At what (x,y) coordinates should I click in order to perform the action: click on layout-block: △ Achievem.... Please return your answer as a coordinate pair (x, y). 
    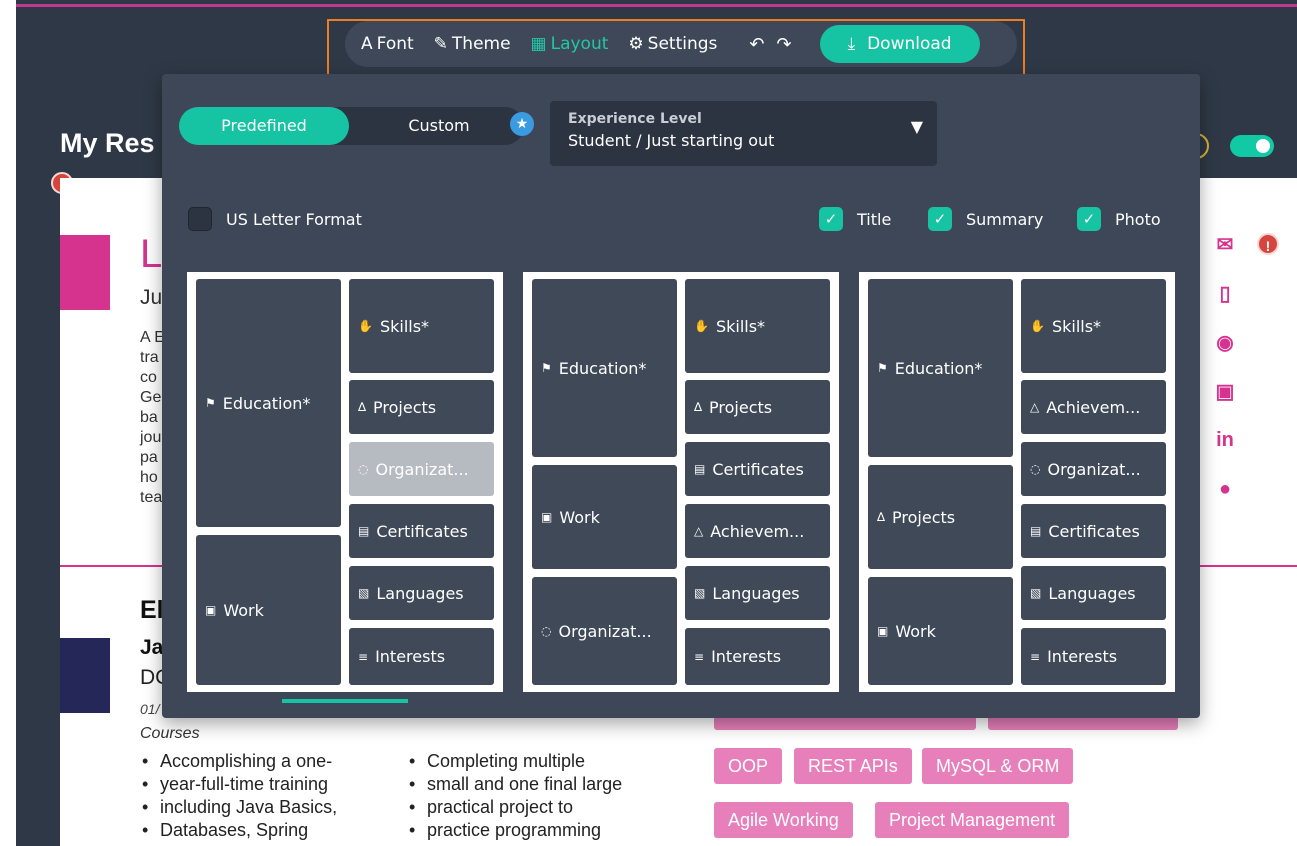
    Looking at the image, I should click on (1093, 407).